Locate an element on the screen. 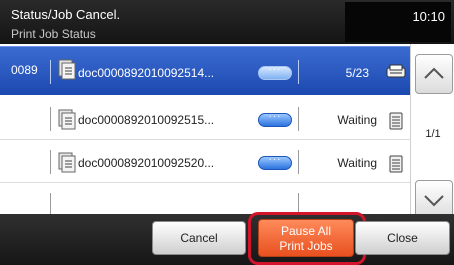 The width and height of the screenshot is (454, 265). pause-all-print-jobs-button: Pause All Print Jobs is located at coordinates (306, 238).